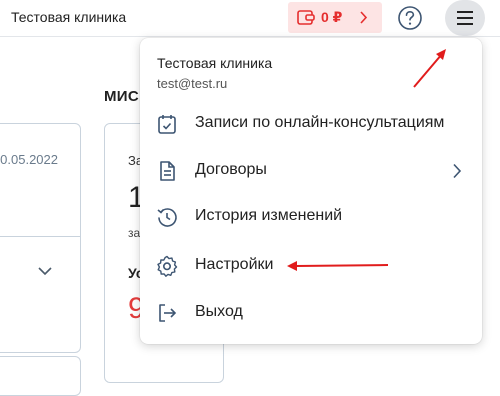 The image size is (500, 396). I want to click on menu-item-label: Выход, so click(219, 311).